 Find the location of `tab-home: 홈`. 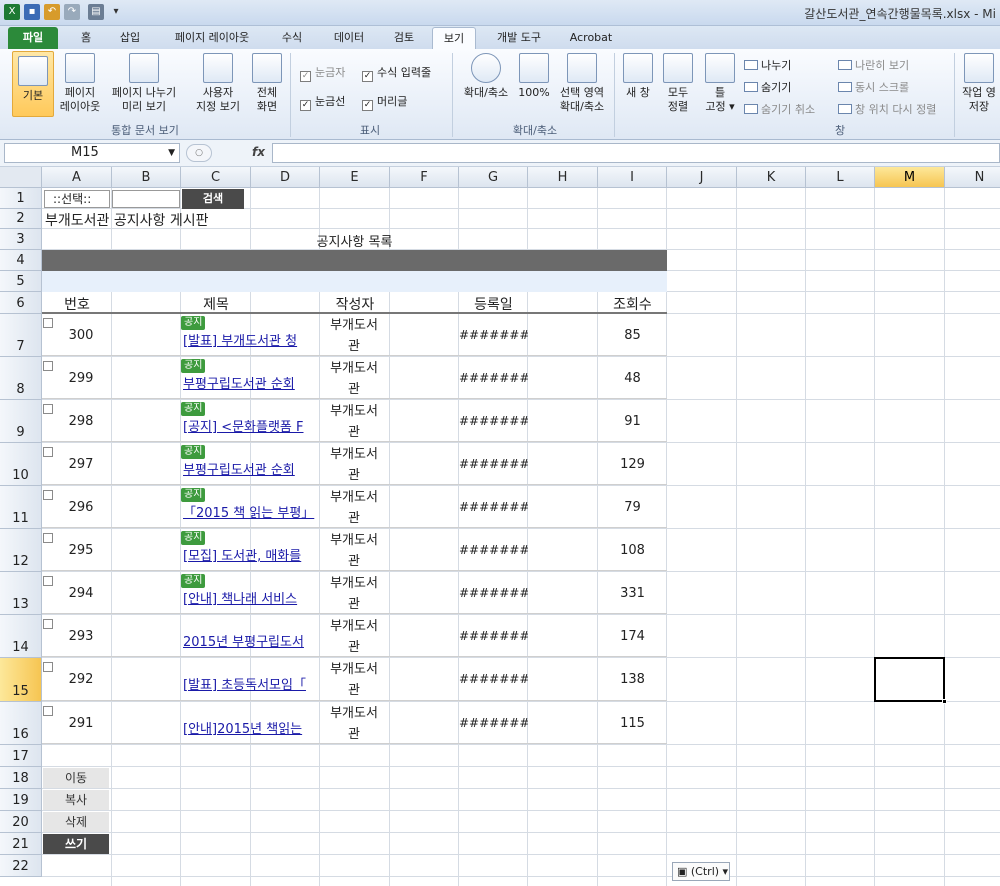

tab-home: 홈 is located at coordinates (86, 38).